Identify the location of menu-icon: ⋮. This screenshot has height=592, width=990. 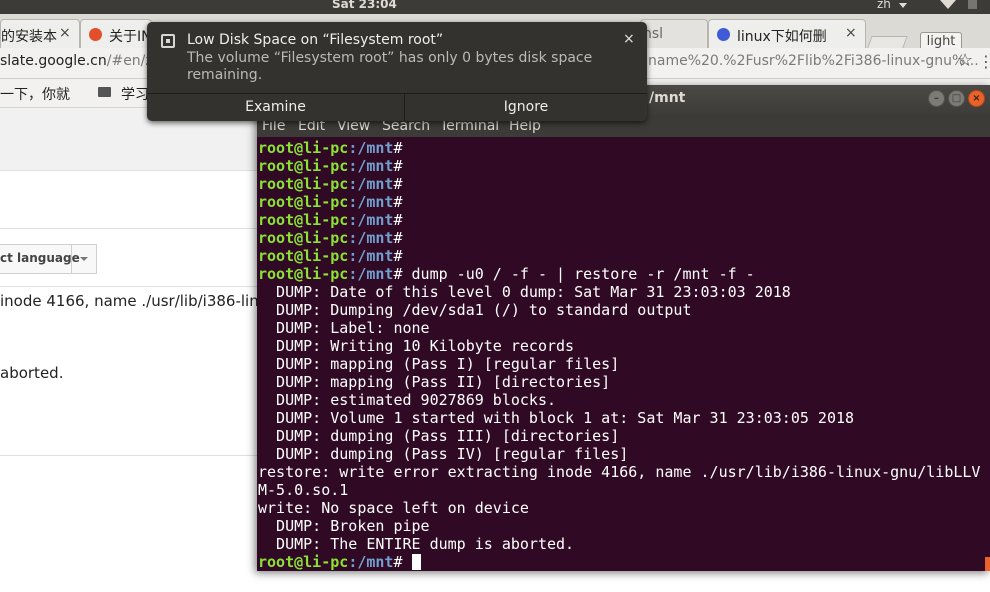
(984, 61).